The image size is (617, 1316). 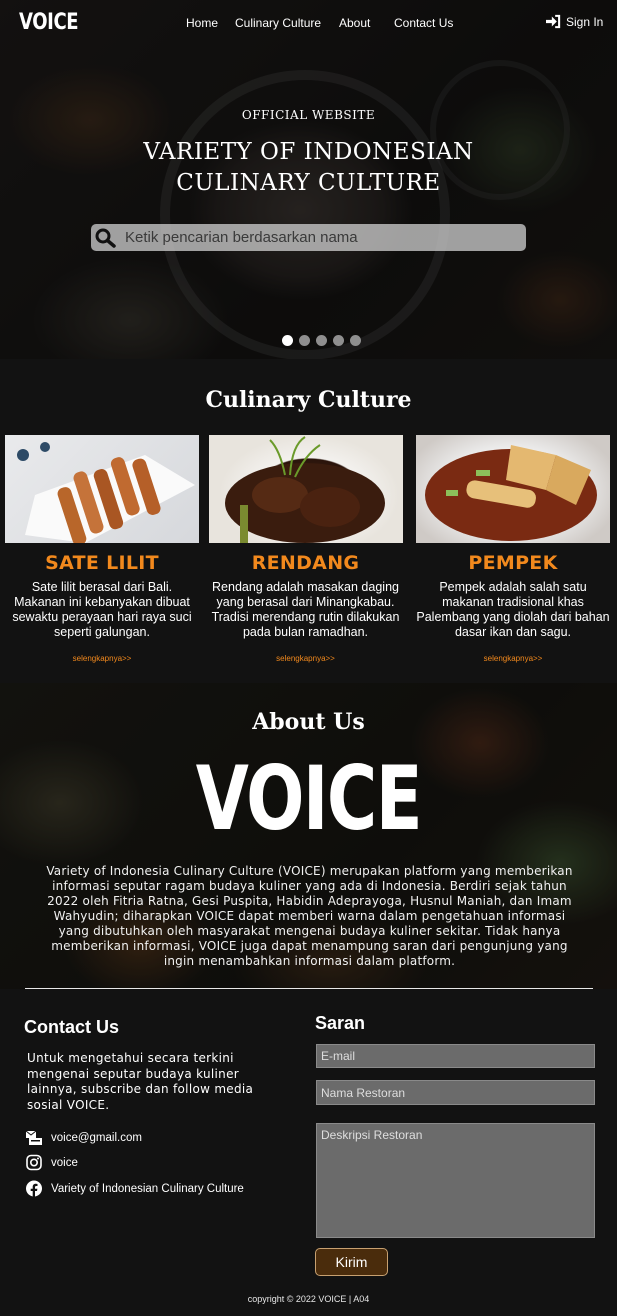 What do you see at coordinates (309, 988) in the screenshot?
I see `section-divider` at bounding box center [309, 988].